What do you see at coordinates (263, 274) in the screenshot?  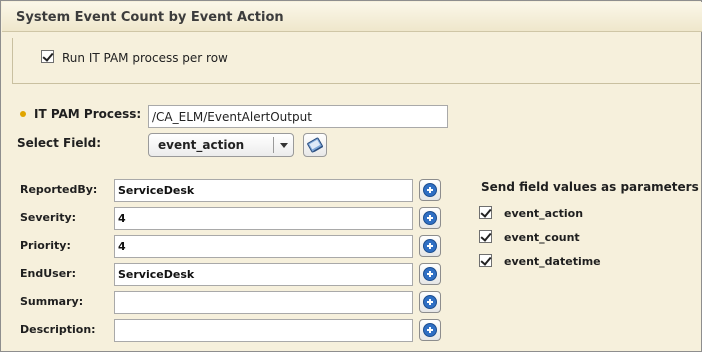 I see `param-input-enduser` at bounding box center [263, 274].